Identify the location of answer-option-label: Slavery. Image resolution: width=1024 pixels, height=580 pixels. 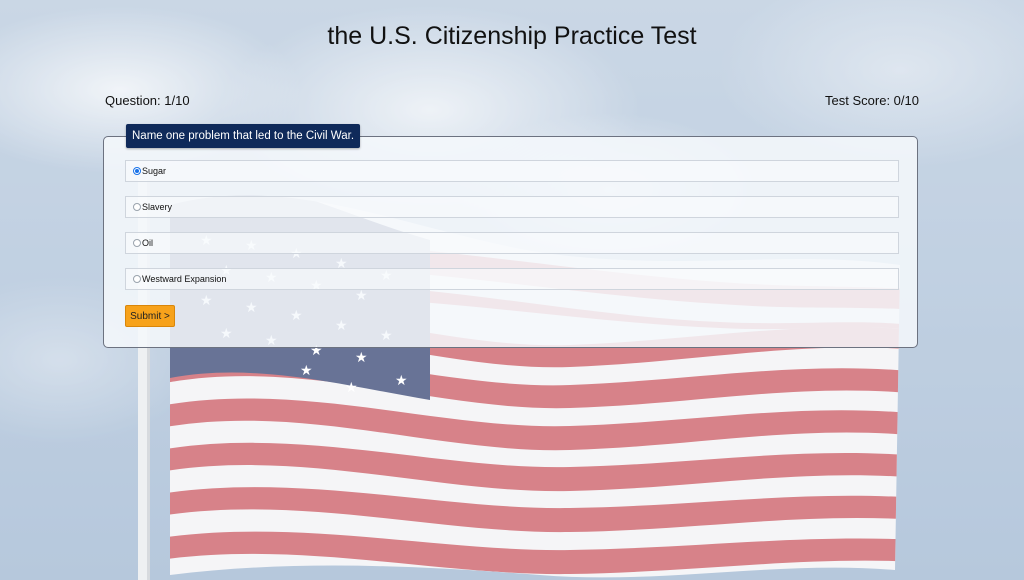
(157, 207).